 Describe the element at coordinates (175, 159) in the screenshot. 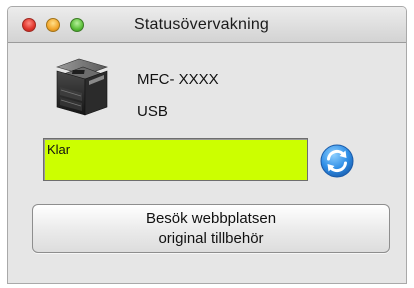

I see `status-display: Klar` at that location.